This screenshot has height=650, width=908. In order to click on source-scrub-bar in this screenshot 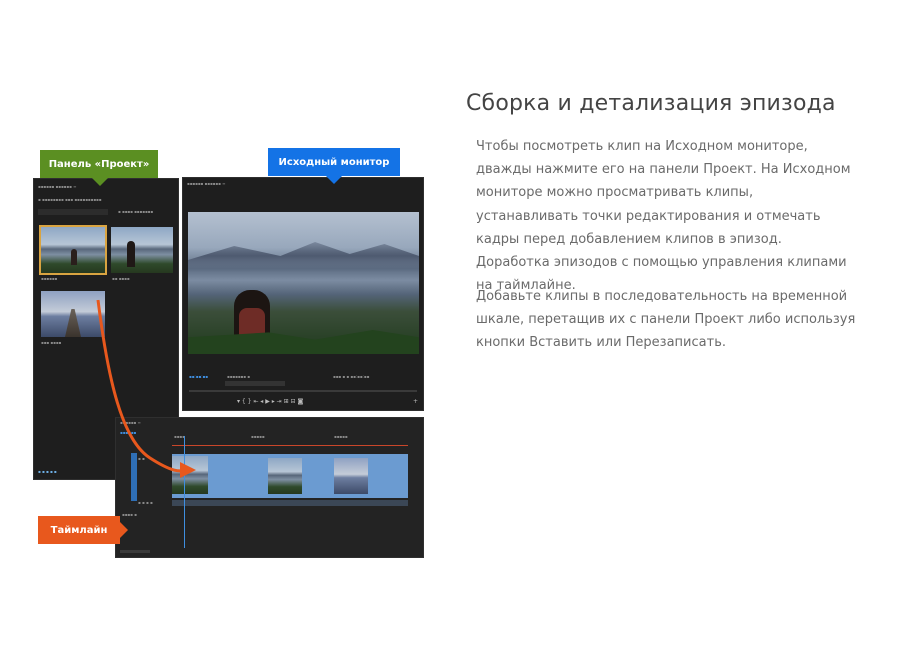, I will do `click(255, 383)`.